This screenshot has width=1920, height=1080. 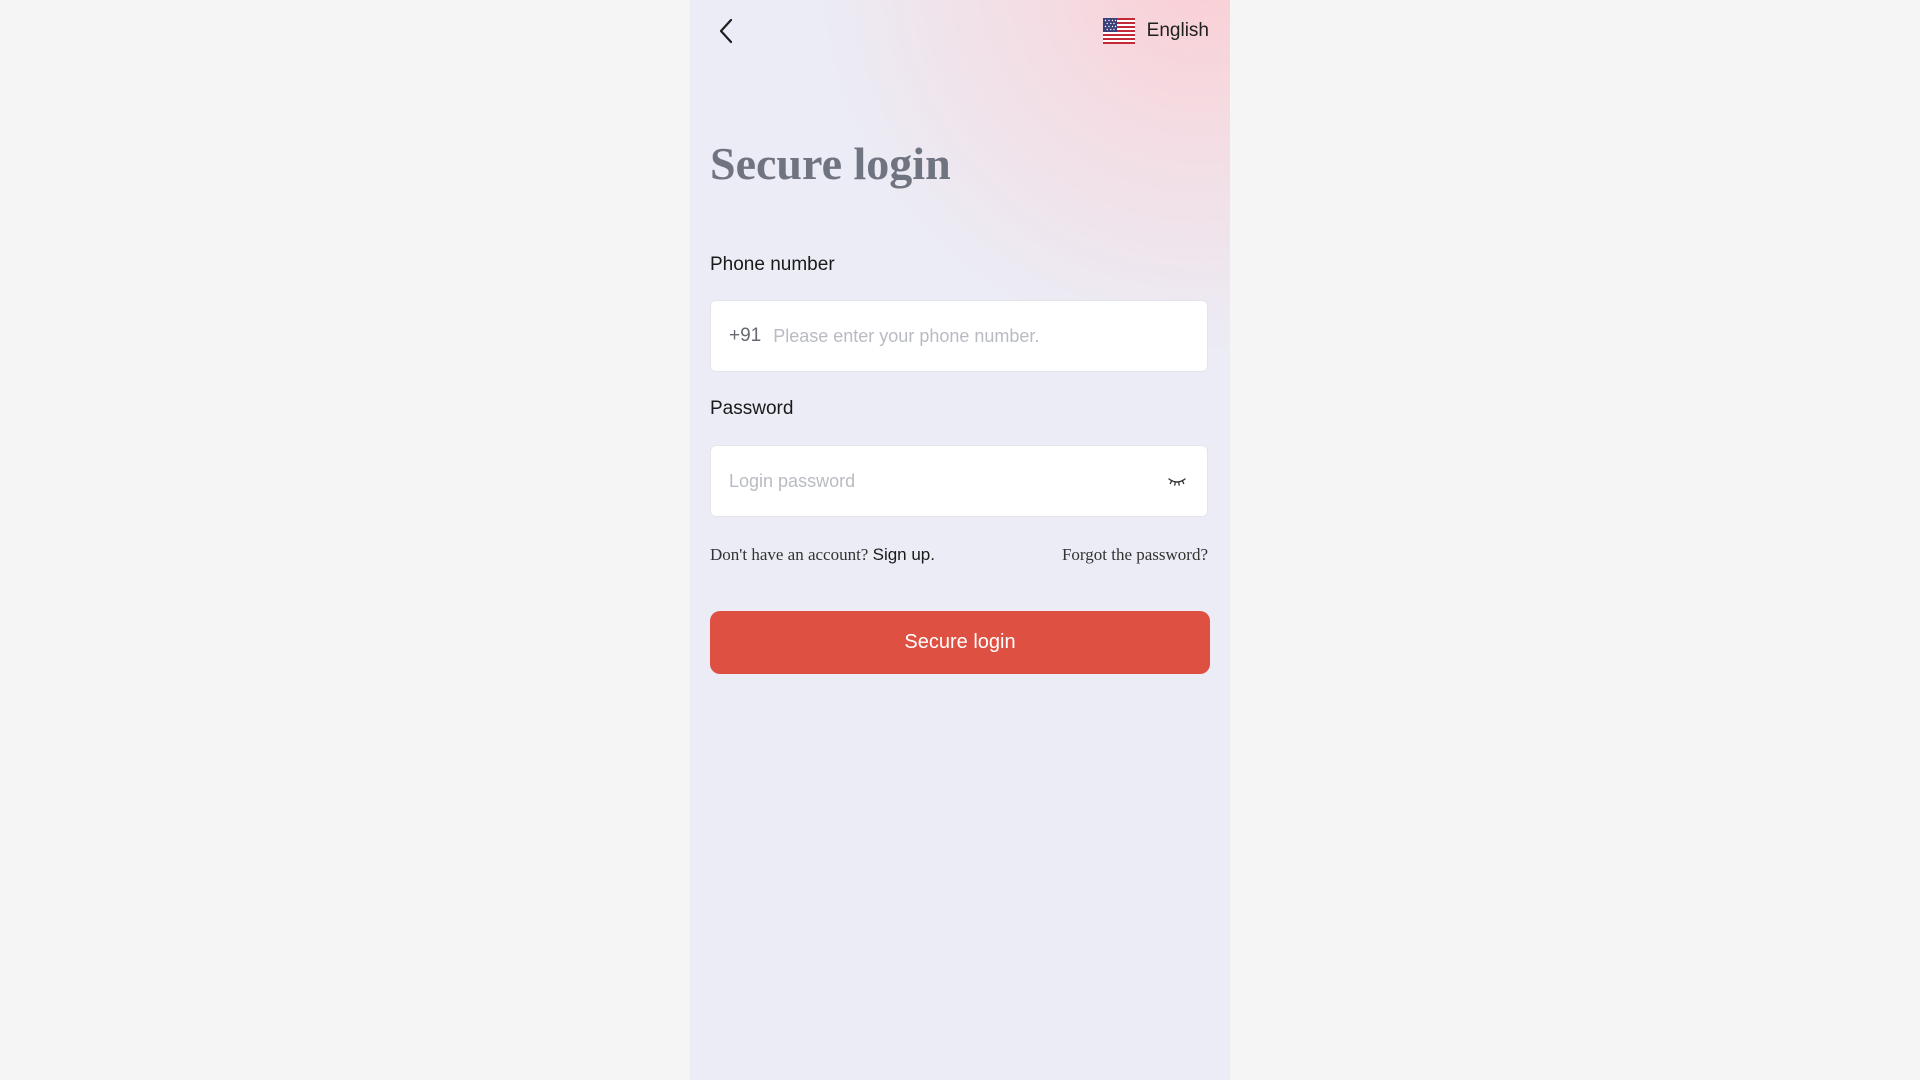 I want to click on top-bar: English, so click(x=960, y=32).